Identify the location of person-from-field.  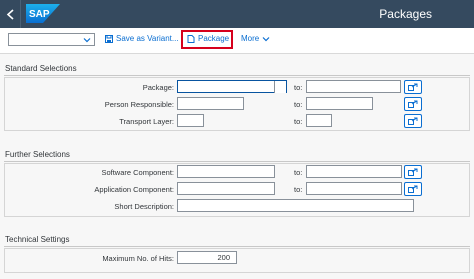
(210, 103).